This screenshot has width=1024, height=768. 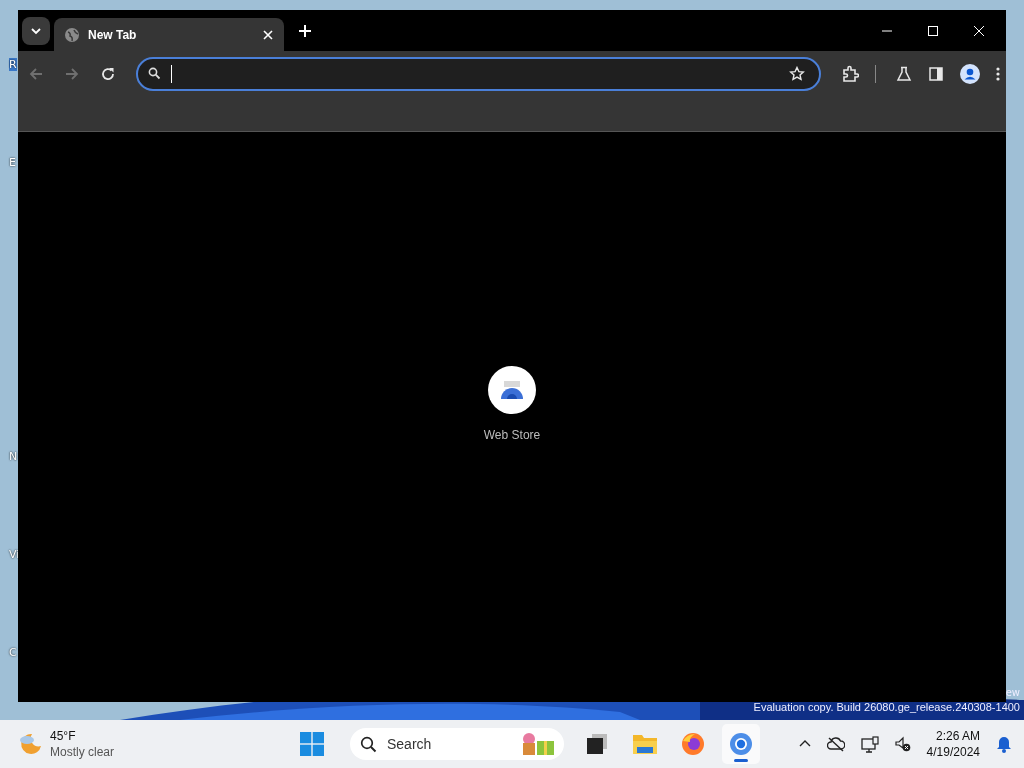 I want to click on desktop-icon-label: R, so click(x=13, y=64).